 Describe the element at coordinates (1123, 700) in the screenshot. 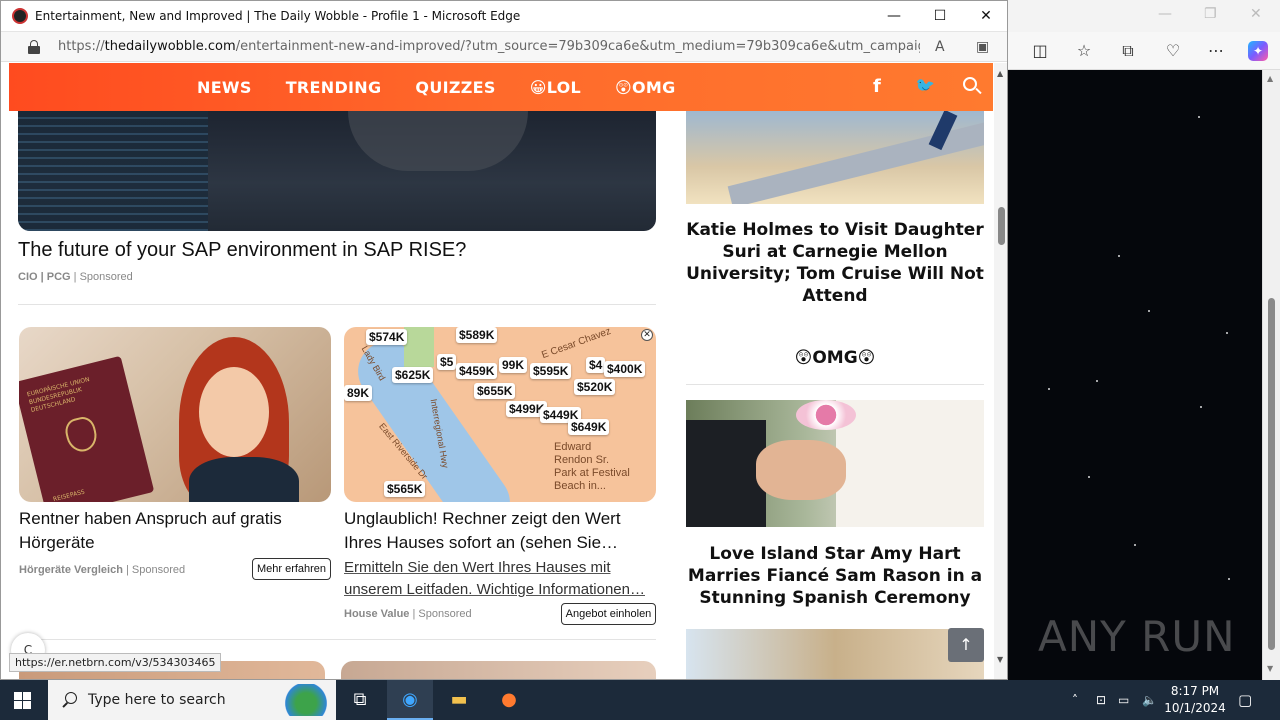

I see `display-icon: ▭` at that location.